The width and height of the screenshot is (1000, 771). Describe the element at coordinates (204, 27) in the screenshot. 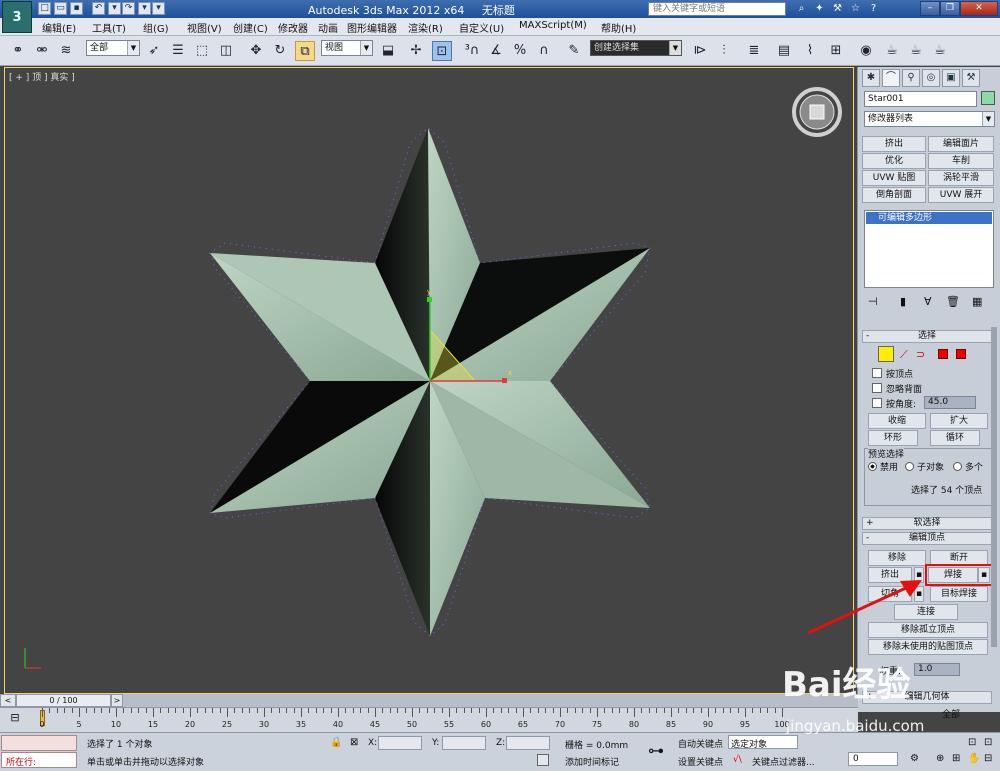

I see `menu-views: 视图(V)` at that location.